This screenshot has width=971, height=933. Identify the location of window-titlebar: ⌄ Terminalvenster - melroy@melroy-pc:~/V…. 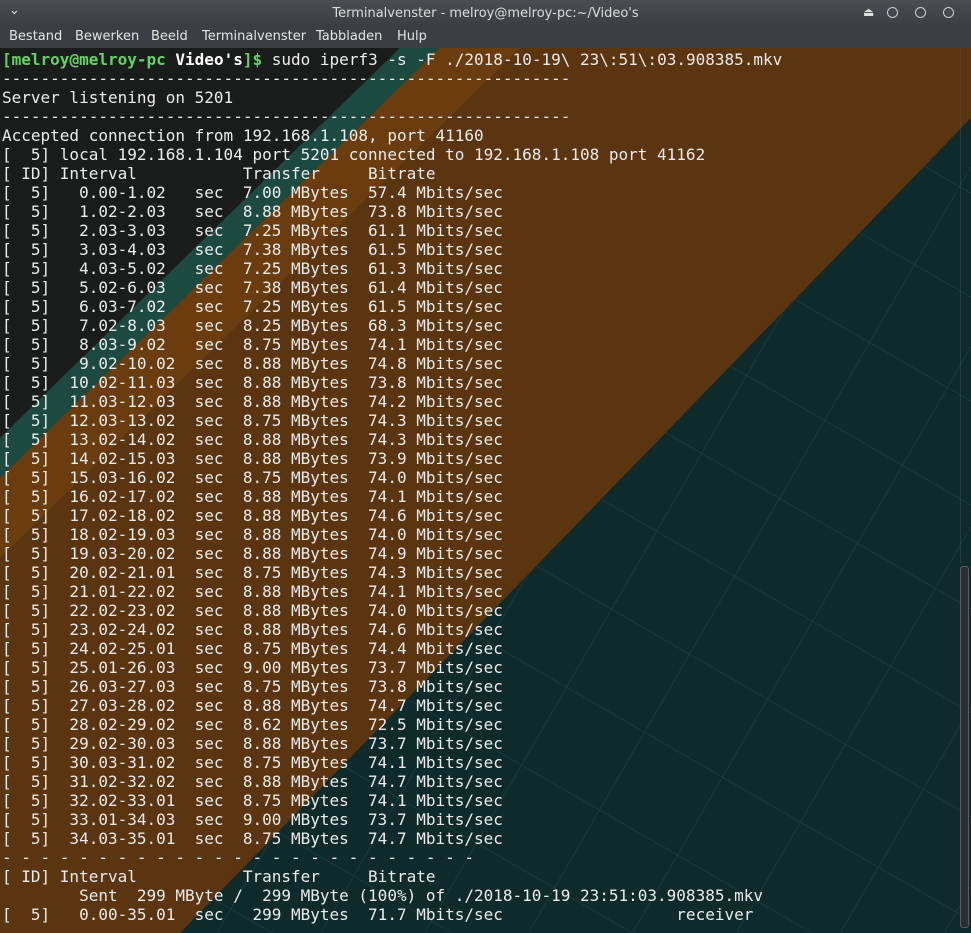
(485, 13).